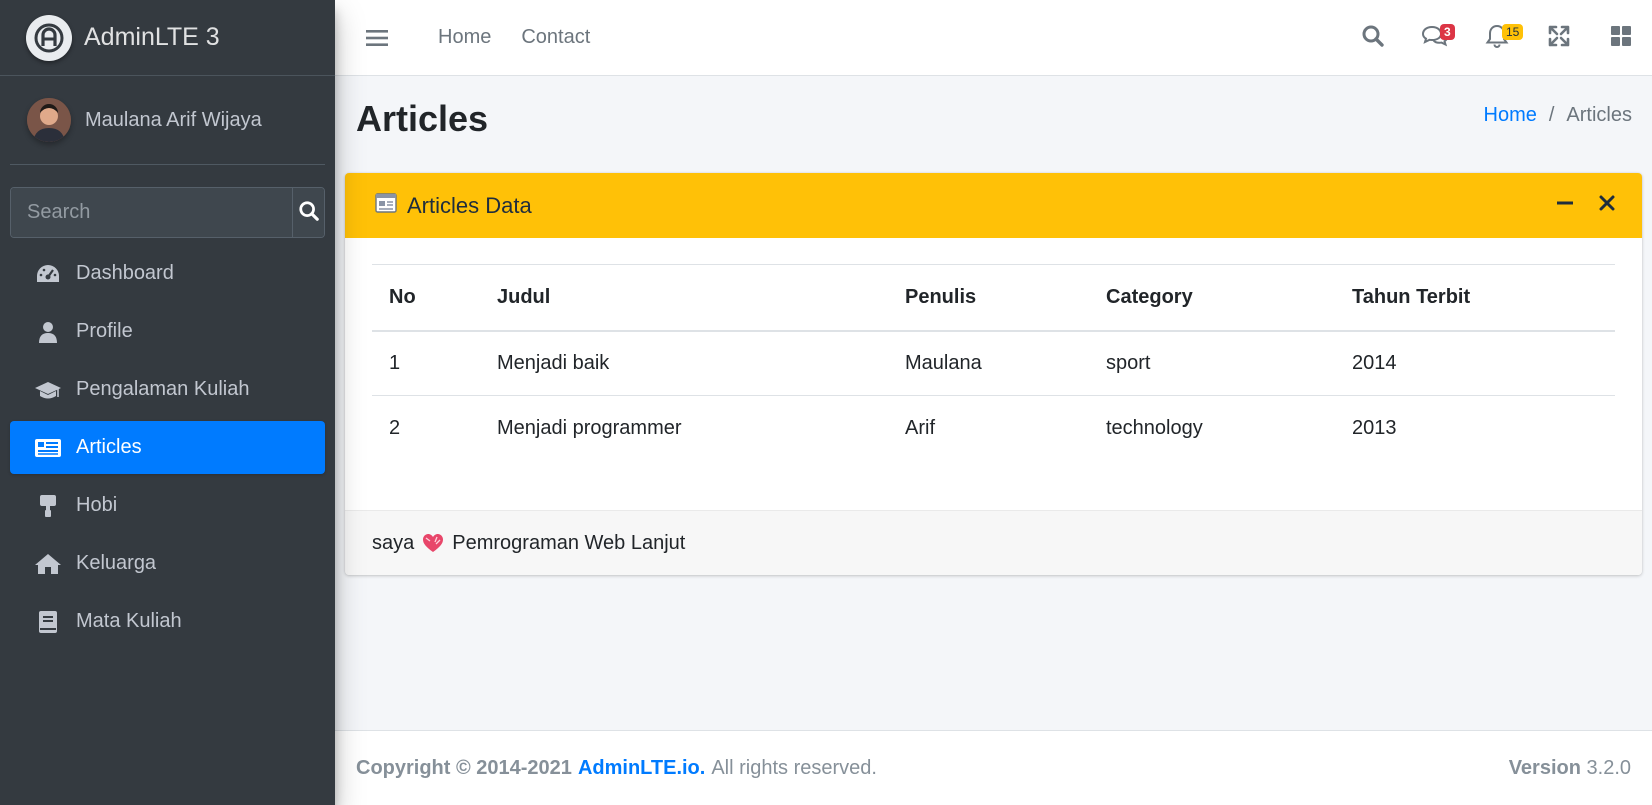 The image size is (1652, 805). Describe the element at coordinates (684, 363) in the screenshot. I see `cell-judul: Menjadi baik` at that location.